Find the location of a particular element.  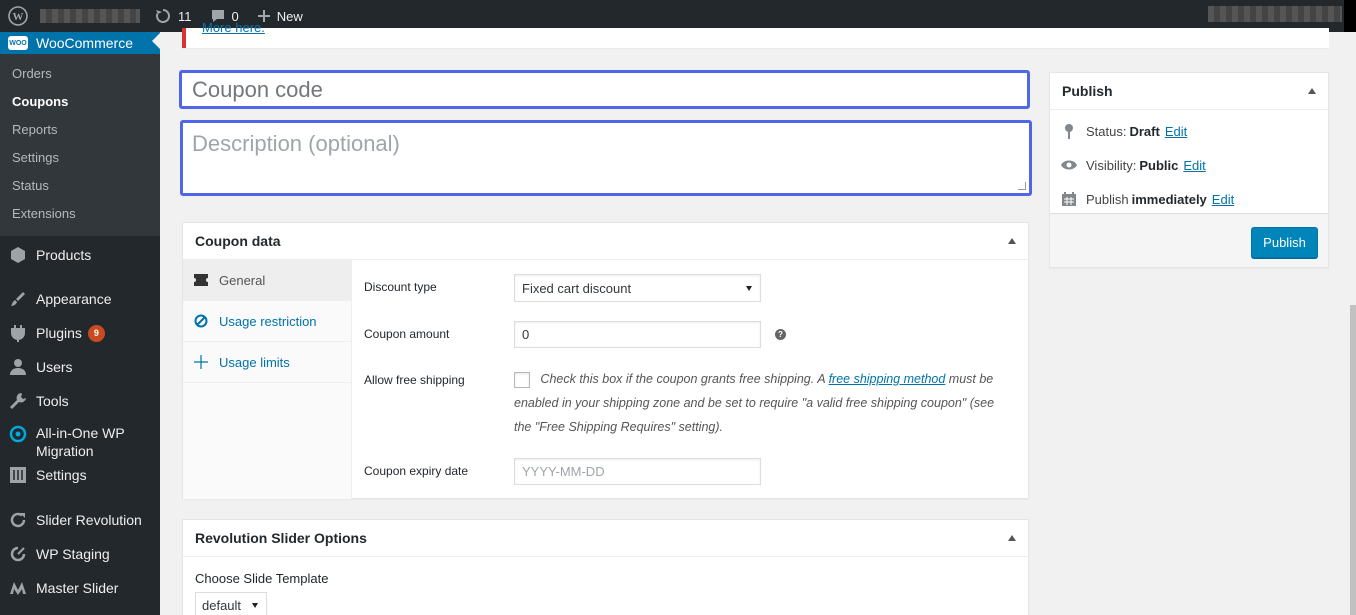

updates-icon is located at coordinates (163, 16).